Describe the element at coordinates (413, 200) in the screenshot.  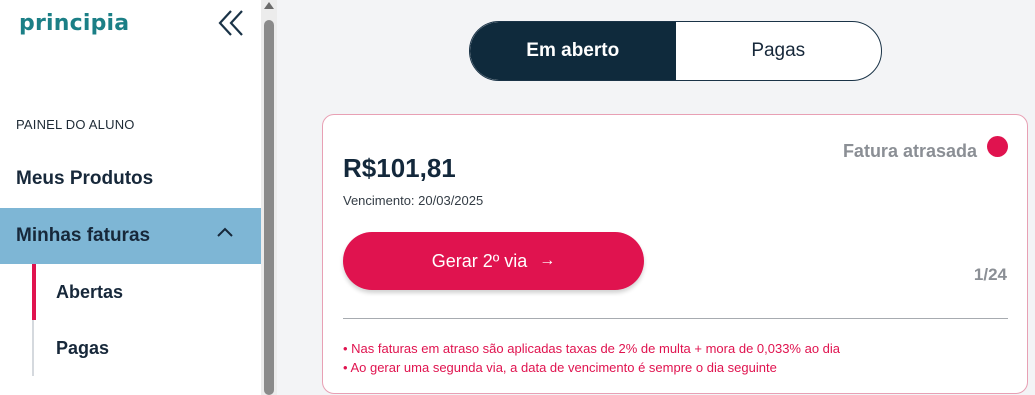
I see `invoice-due-date: Vencimento: 20/03/2025` at that location.